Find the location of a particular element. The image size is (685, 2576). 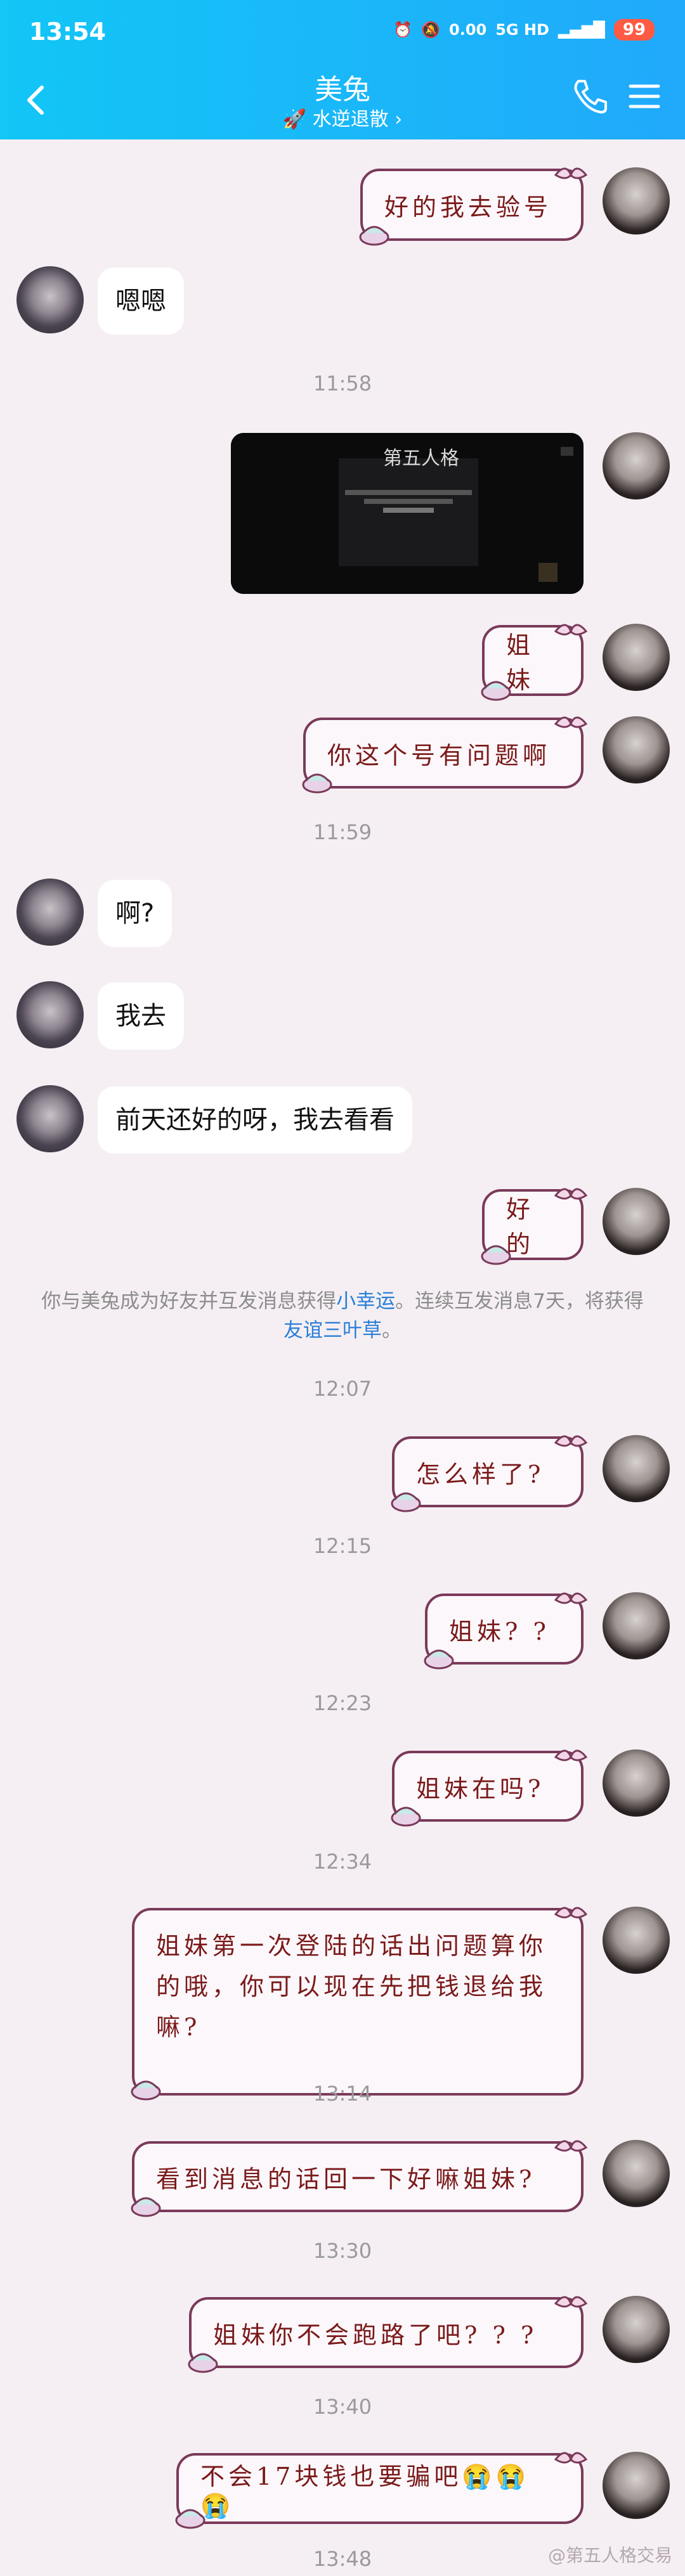

message-text: 你这个号有问题啊 is located at coordinates (439, 756).